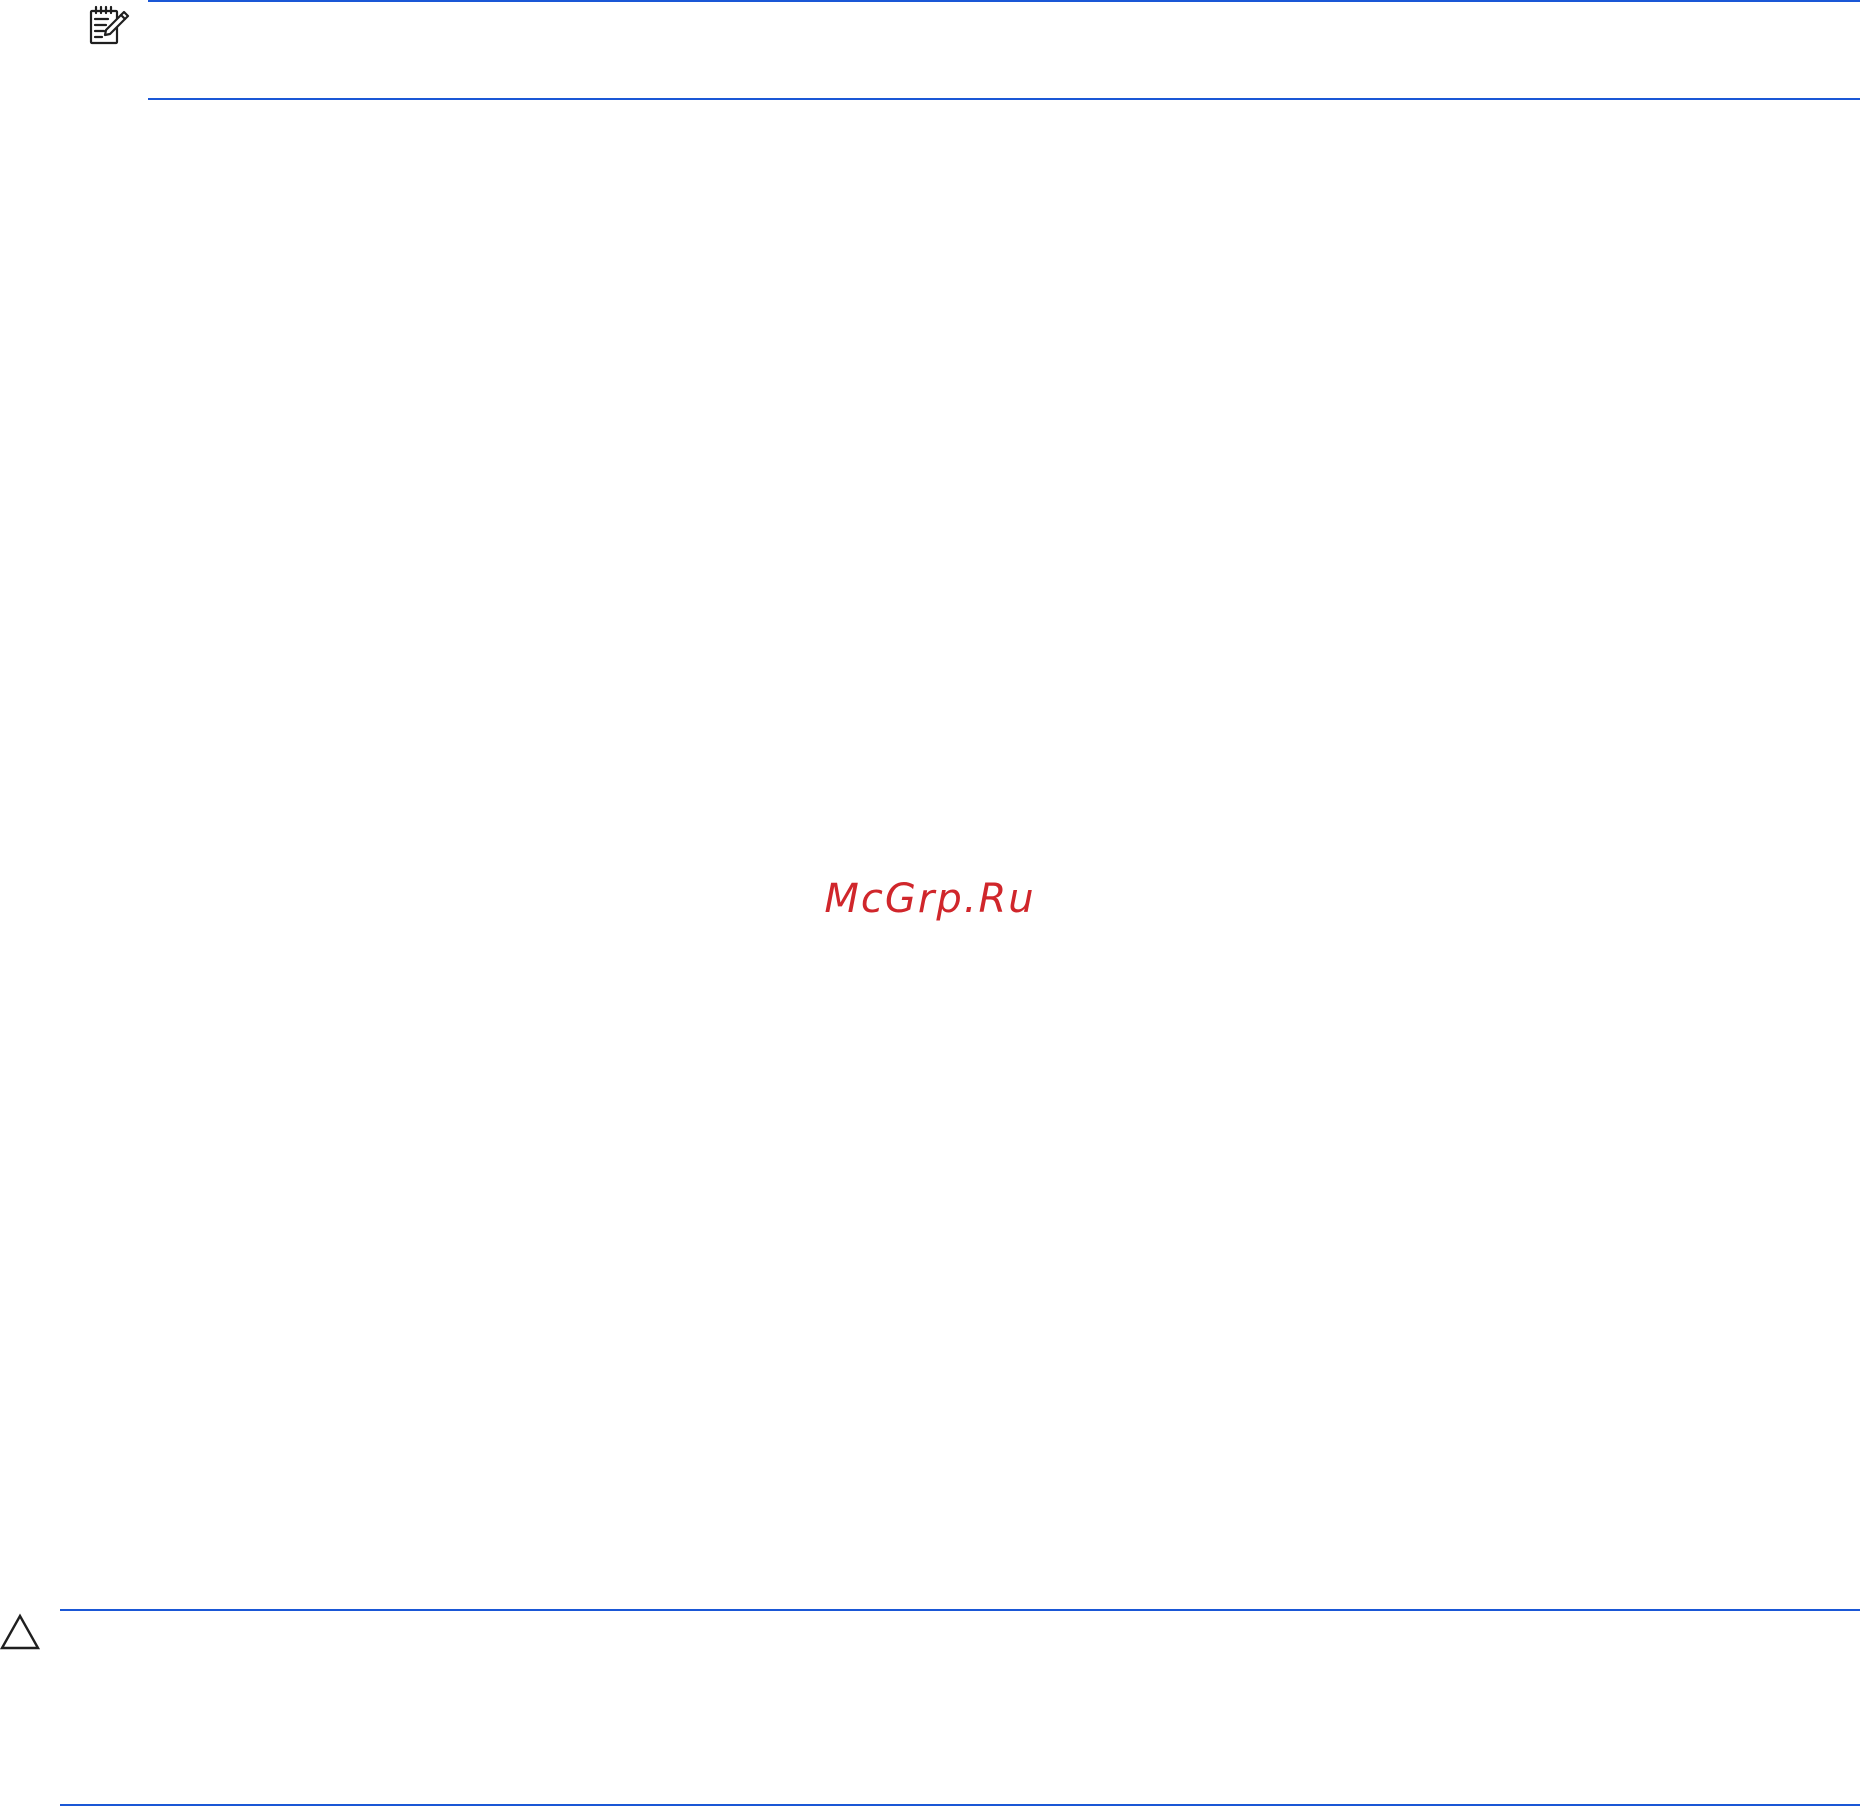 The height and width of the screenshot is (1806, 1860). Describe the element at coordinates (930, 899) in the screenshot. I see `watermark-text: McGrp.Ru` at that location.